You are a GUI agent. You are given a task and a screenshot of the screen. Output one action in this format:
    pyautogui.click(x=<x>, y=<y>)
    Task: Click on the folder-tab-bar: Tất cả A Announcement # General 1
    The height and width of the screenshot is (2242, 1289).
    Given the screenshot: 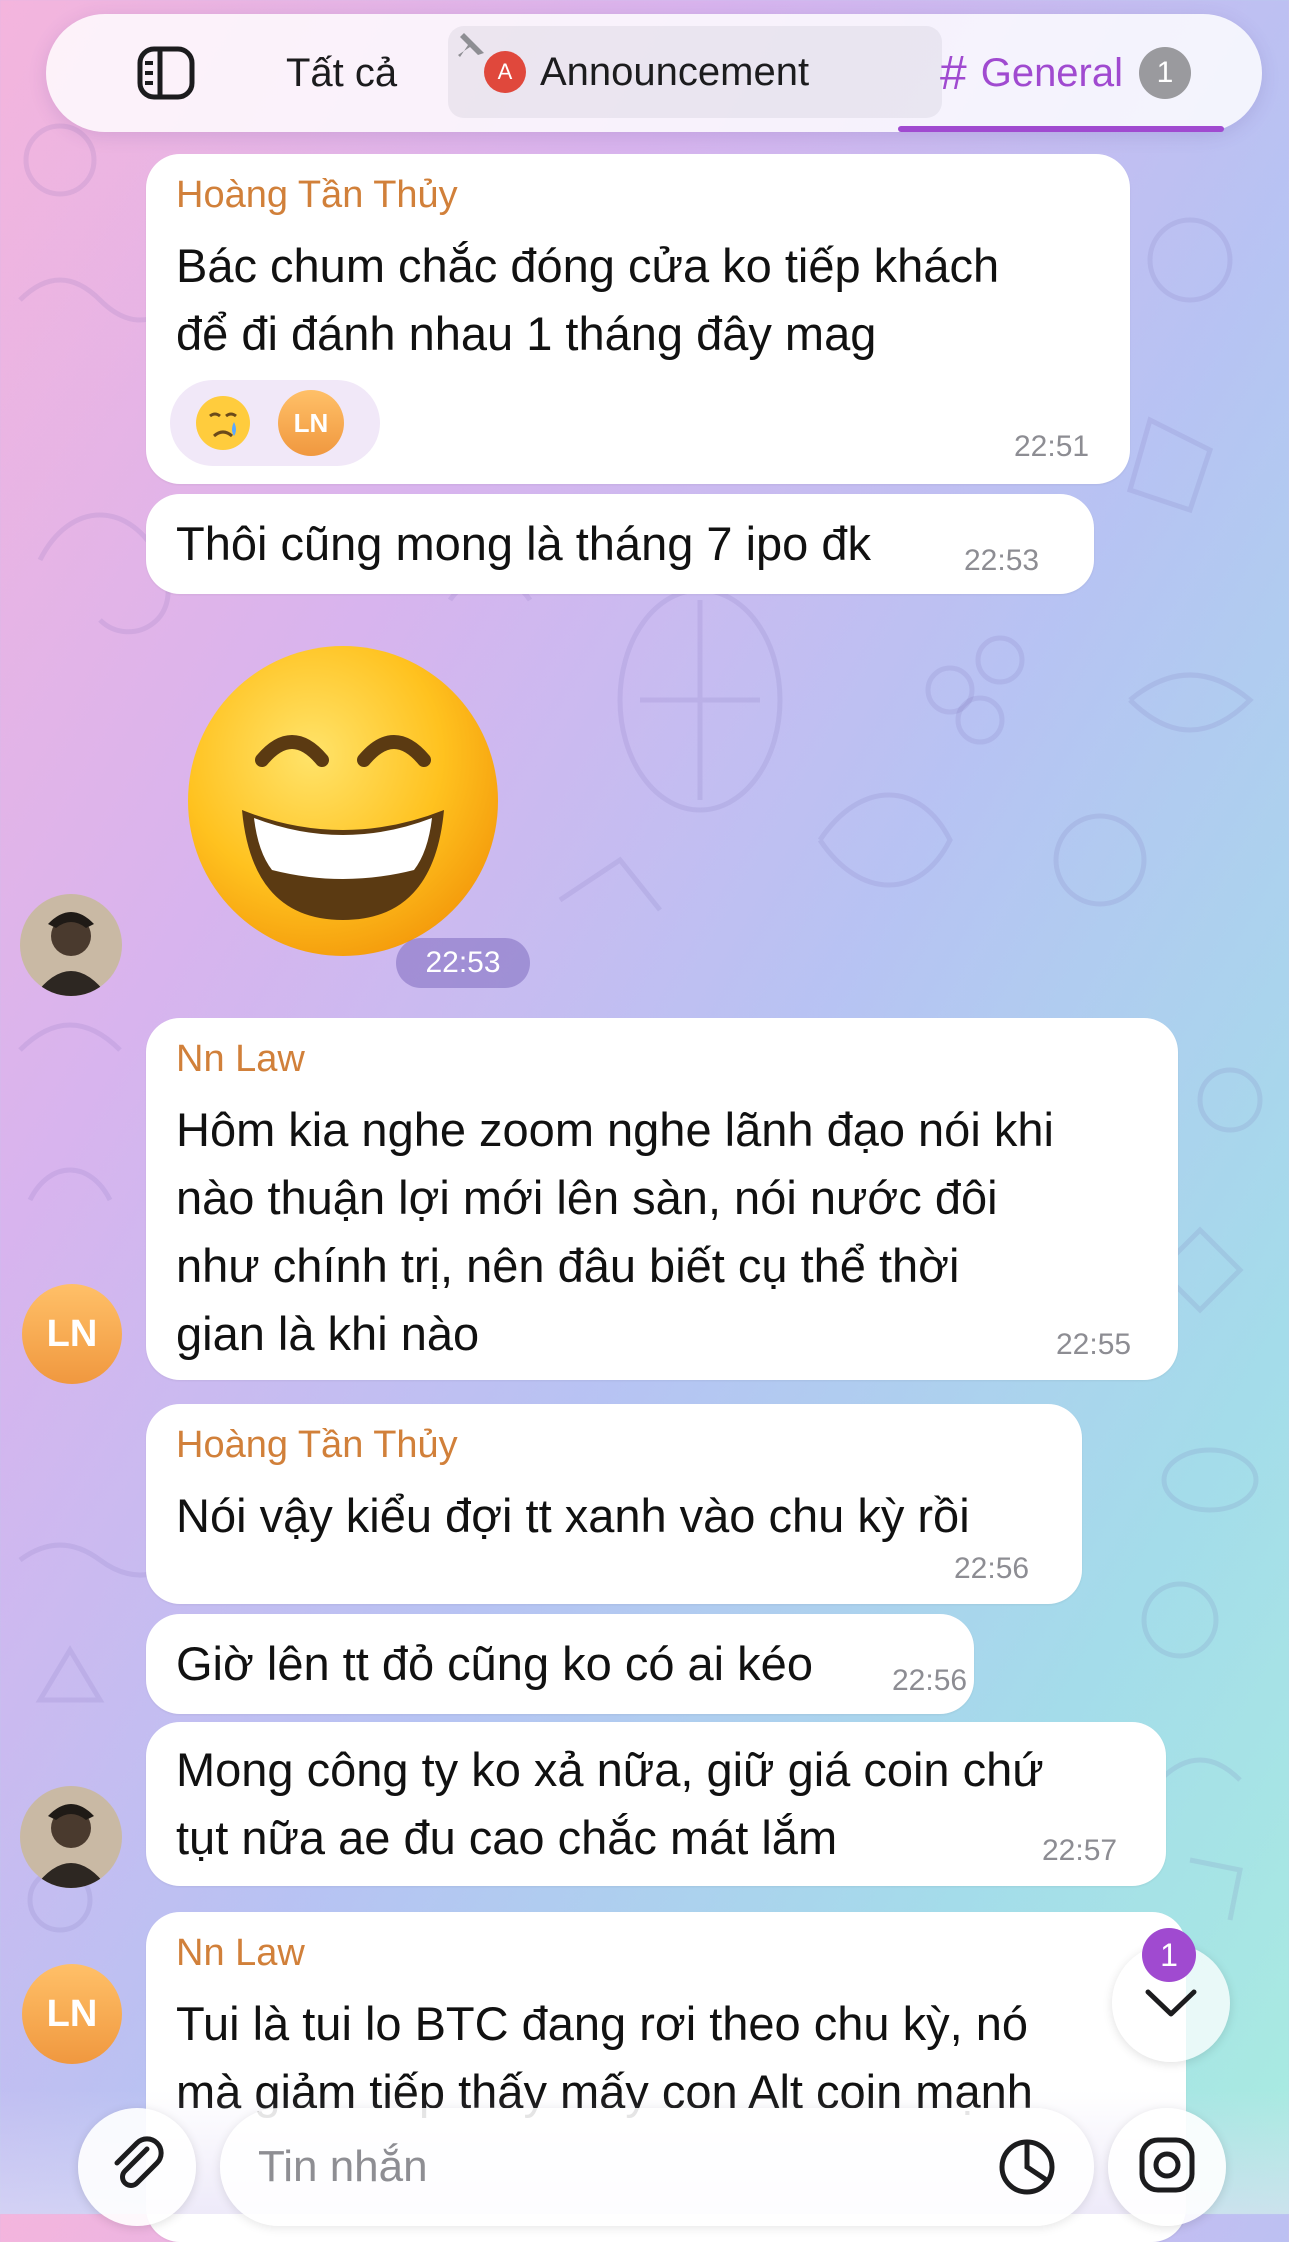 What is the action you would take?
    pyautogui.click(x=654, y=73)
    